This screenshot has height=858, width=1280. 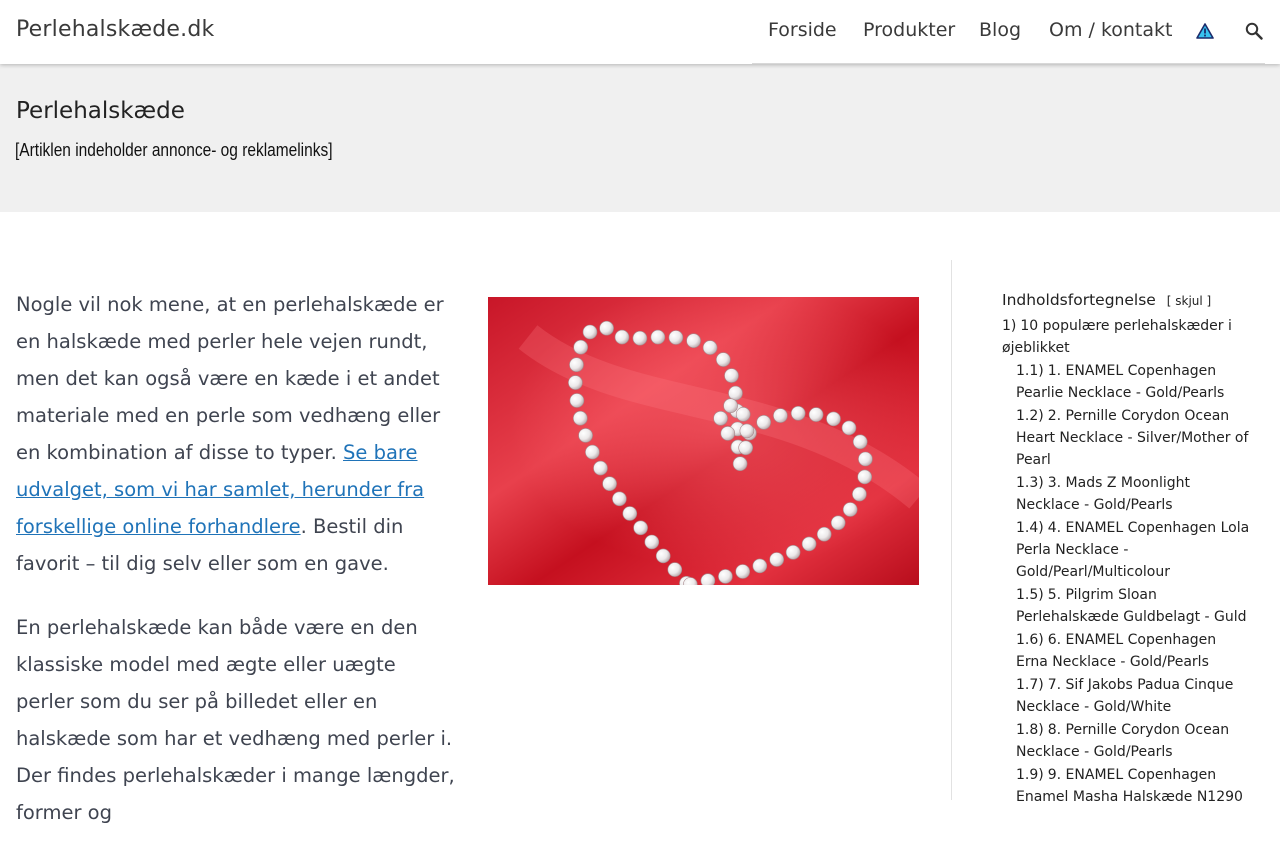 I want to click on site-title: Perlehalskæde.dk, so click(x=115, y=29).